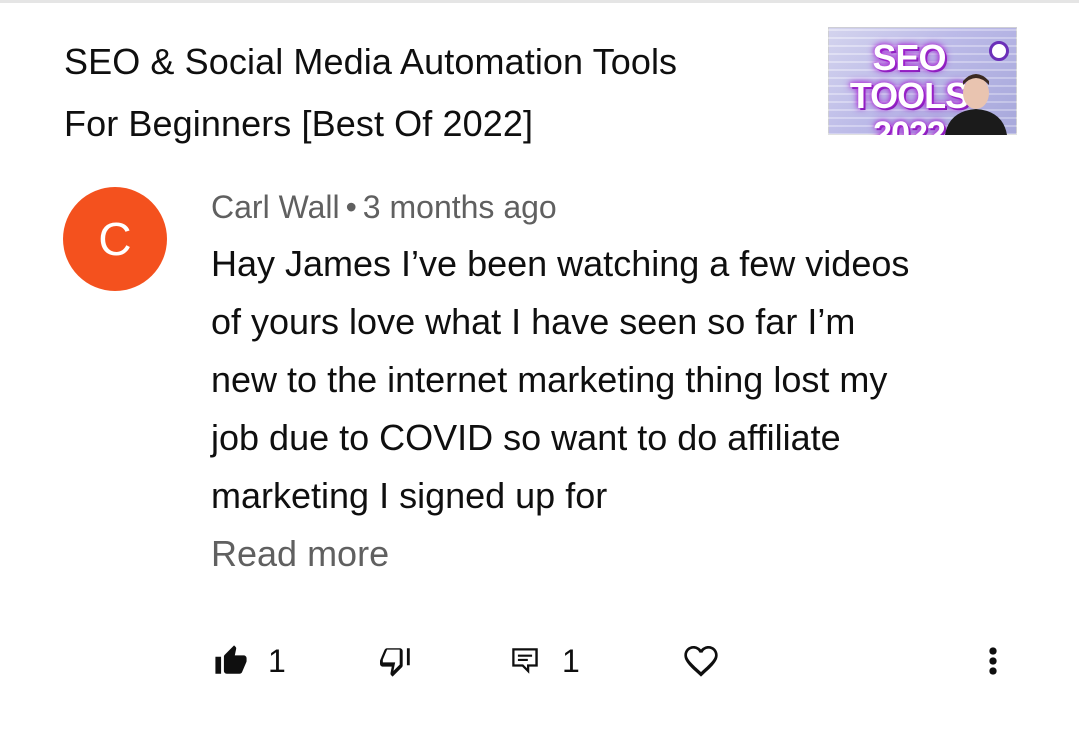 The width and height of the screenshot is (1079, 738). I want to click on comment-timestamp: 3 months ago, so click(459, 207).